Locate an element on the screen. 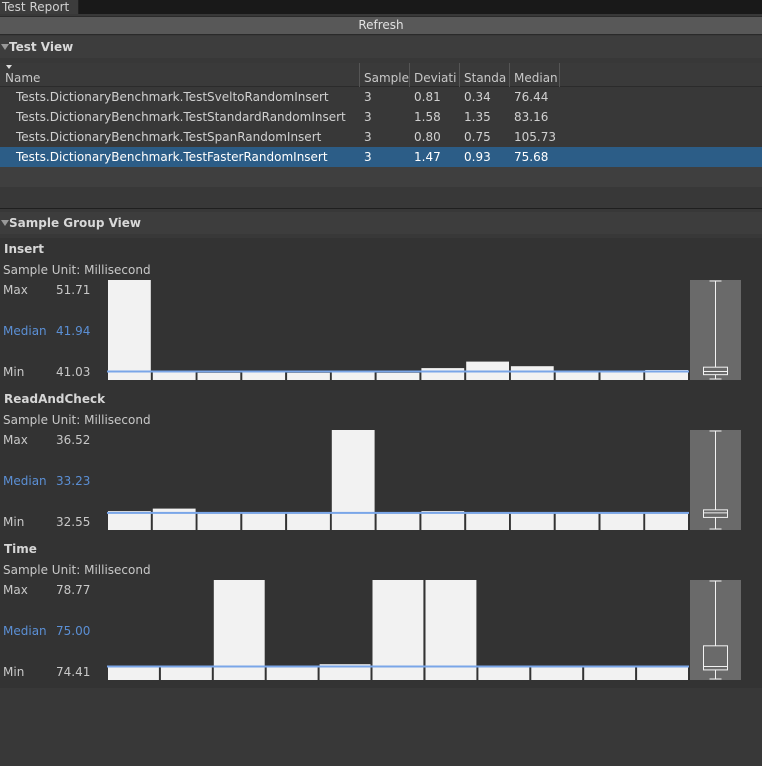 The image size is (762, 766). median-value: 41.94 is located at coordinates (73, 331).